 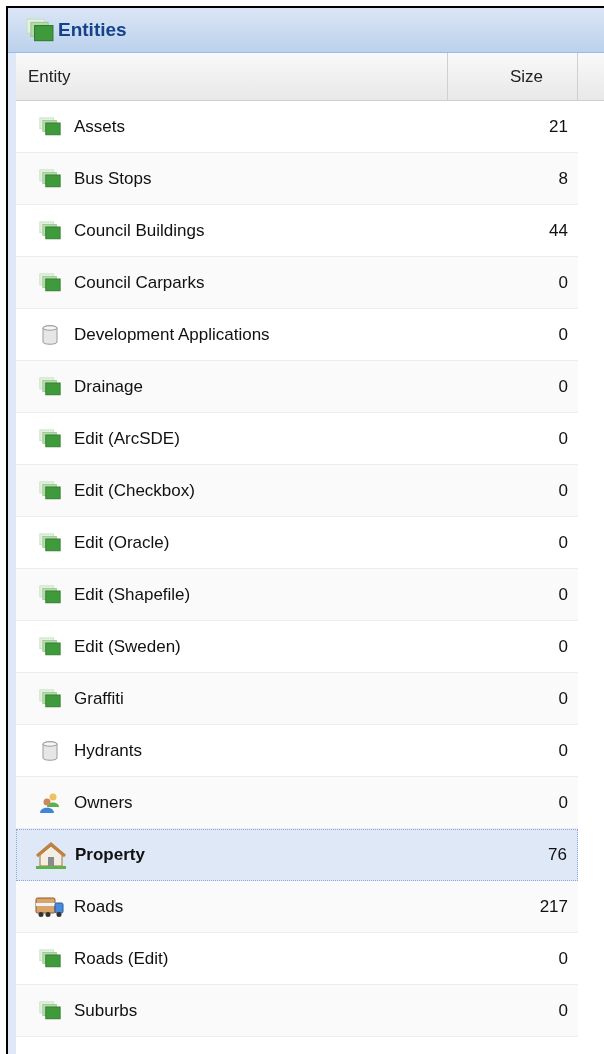 What do you see at coordinates (122, 542) in the screenshot?
I see `entity-name: Edit (Oracle)` at bounding box center [122, 542].